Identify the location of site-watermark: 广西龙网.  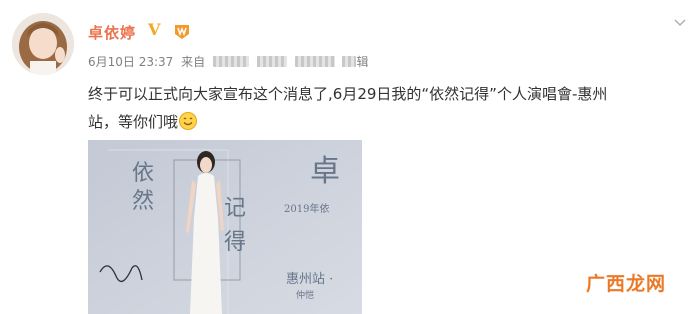
(625, 284).